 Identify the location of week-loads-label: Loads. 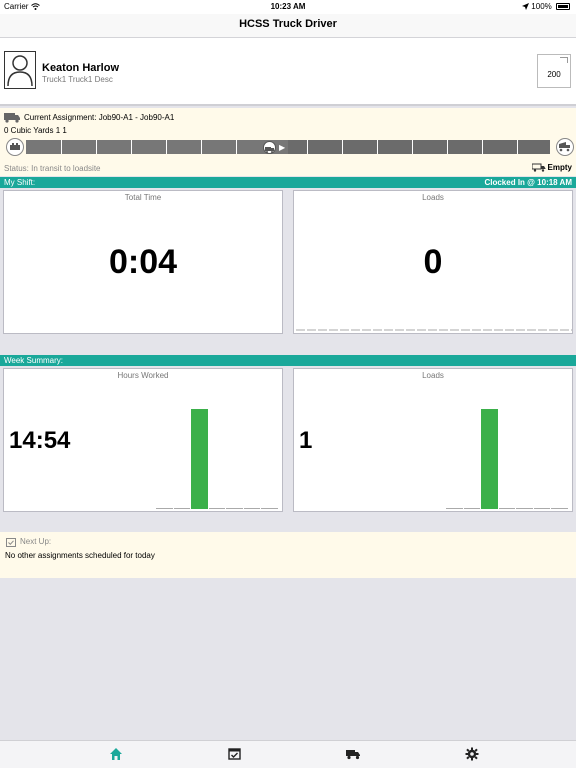
(433, 375).